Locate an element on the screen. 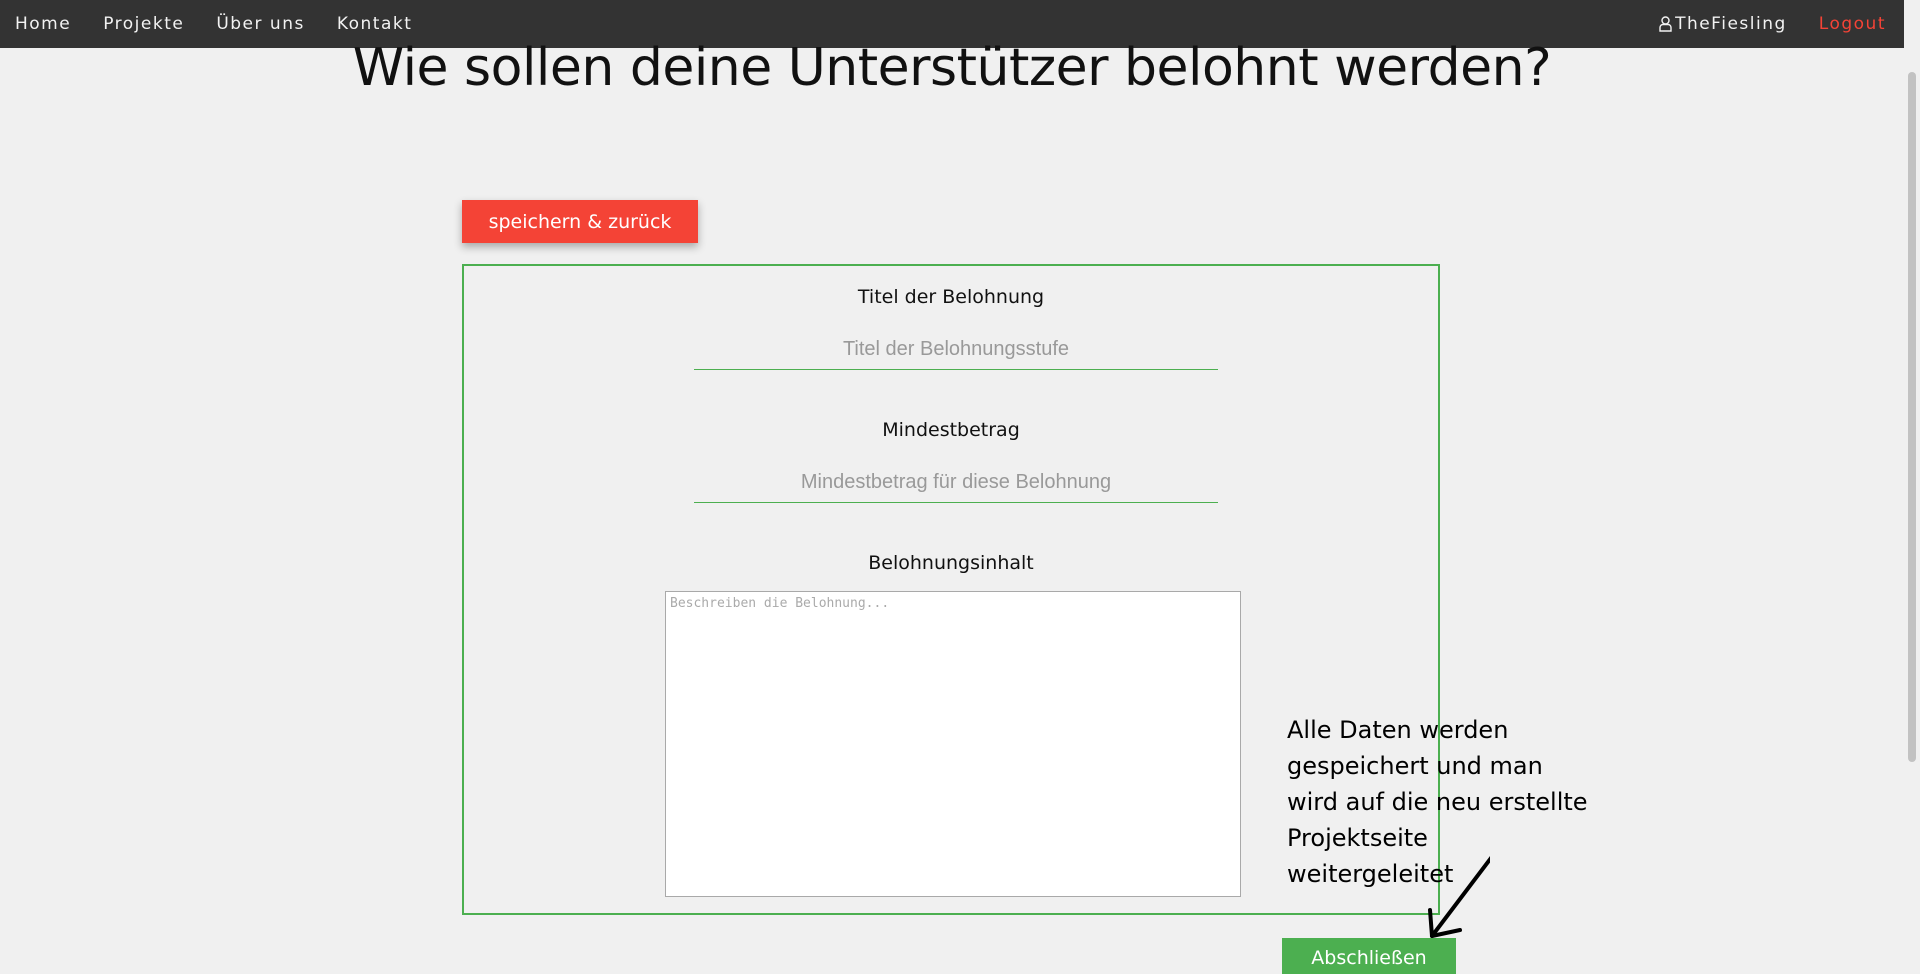  arrow-annotation-icon is located at coordinates (1459, 896).